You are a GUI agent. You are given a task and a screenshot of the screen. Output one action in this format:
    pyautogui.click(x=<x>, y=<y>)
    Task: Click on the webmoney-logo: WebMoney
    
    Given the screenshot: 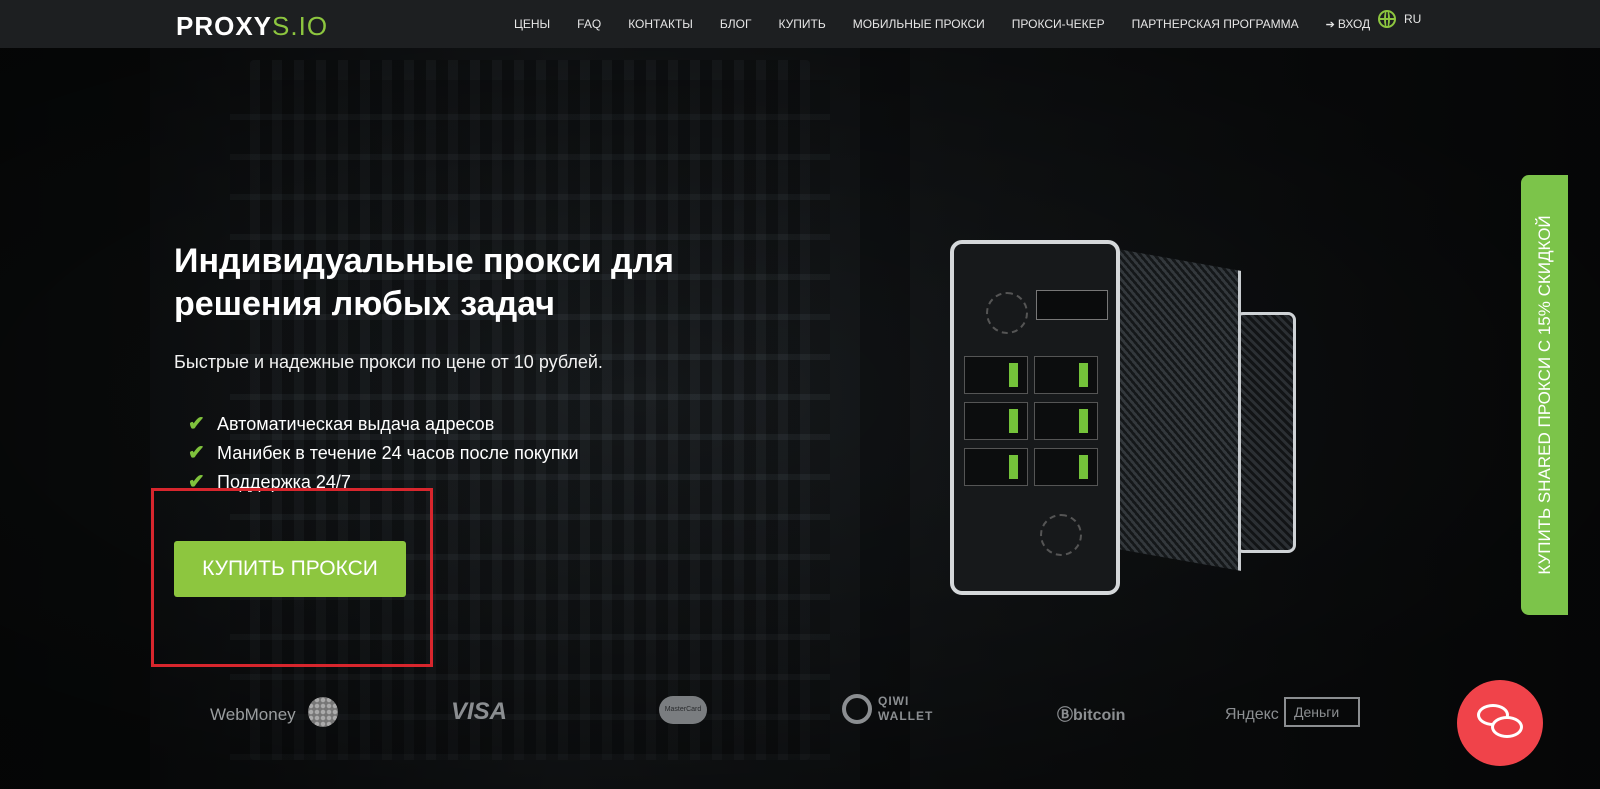 What is the action you would take?
    pyautogui.click(x=253, y=714)
    